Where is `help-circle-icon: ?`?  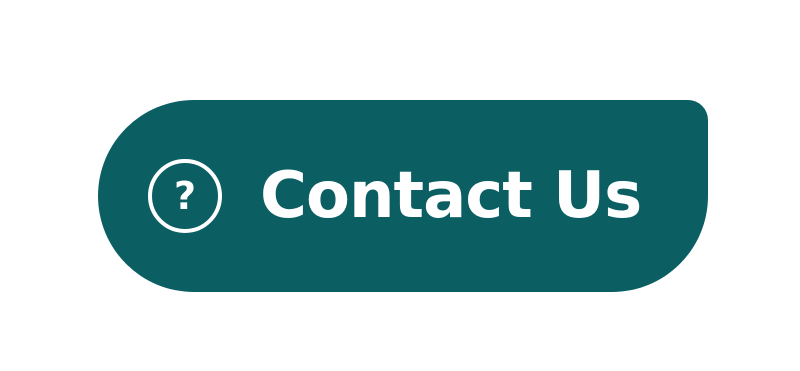 help-circle-icon: ? is located at coordinates (185, 196).